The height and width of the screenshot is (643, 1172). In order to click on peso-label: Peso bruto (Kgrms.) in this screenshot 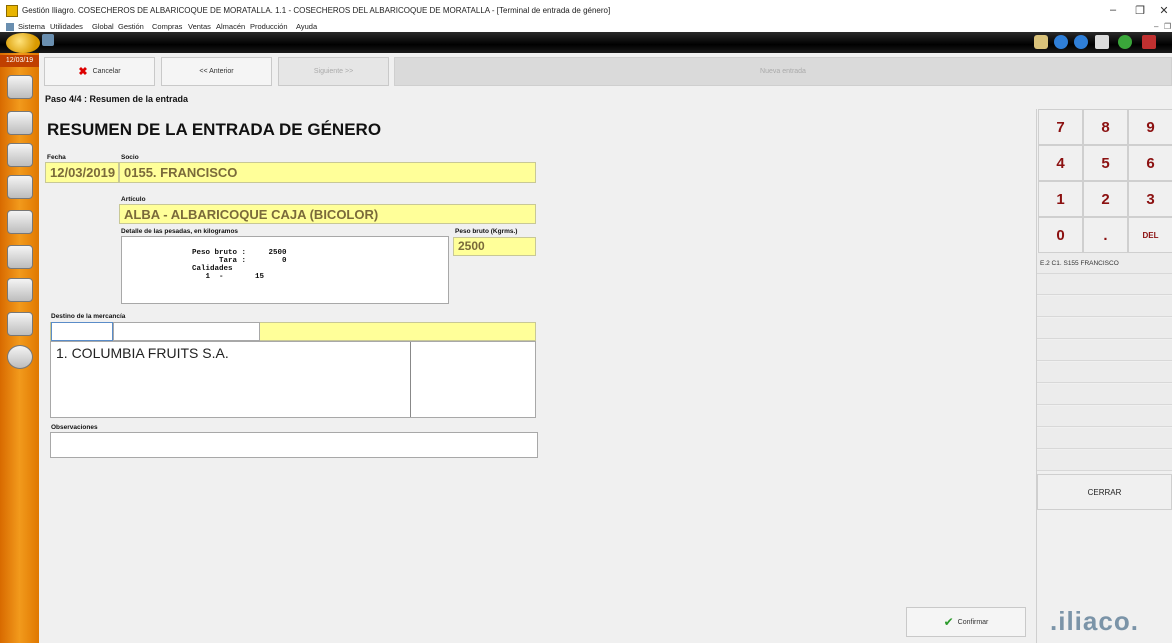, I will do `click(486, 231)`.